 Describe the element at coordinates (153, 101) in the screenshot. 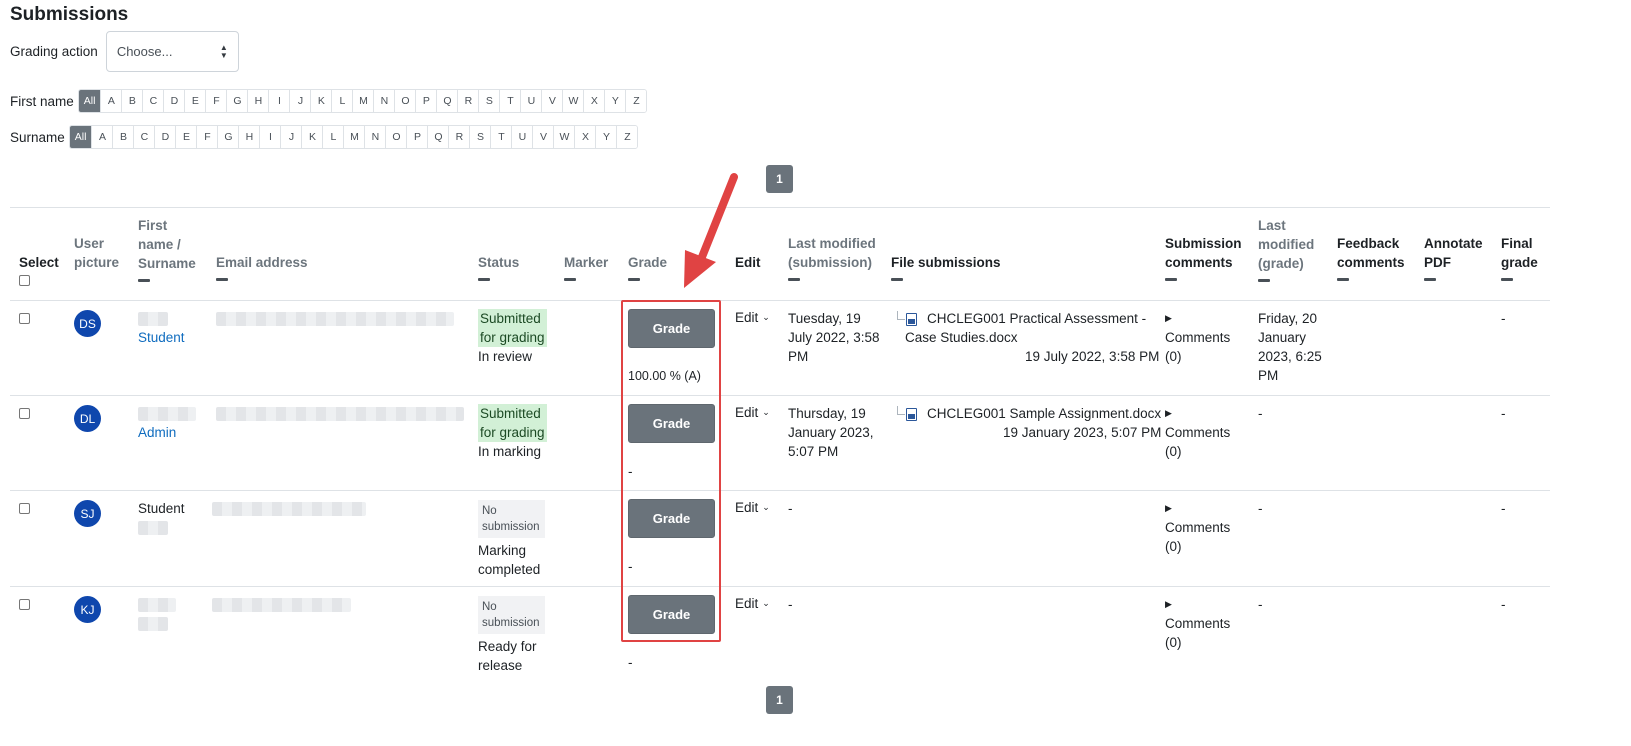

I see `first-name-letter-c: C` at that location.